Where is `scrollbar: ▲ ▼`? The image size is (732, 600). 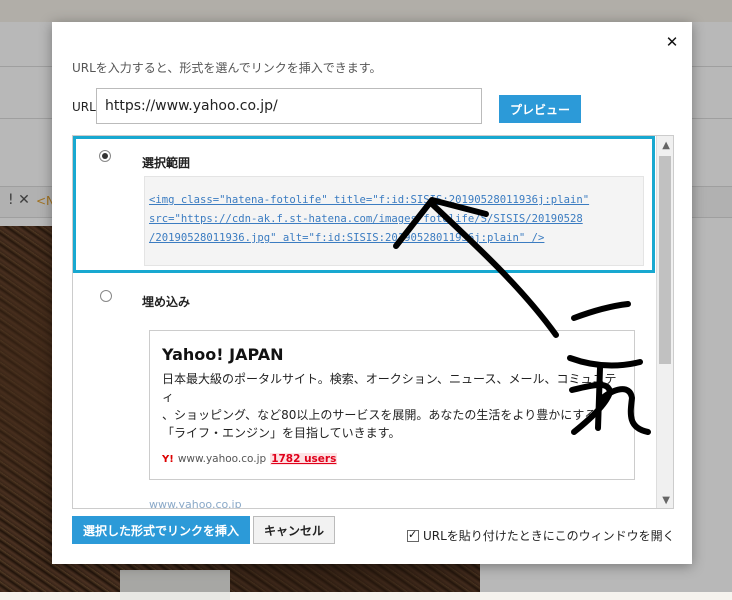
scrollbar: ▲ ▼ is located at coordinates (664, 322).